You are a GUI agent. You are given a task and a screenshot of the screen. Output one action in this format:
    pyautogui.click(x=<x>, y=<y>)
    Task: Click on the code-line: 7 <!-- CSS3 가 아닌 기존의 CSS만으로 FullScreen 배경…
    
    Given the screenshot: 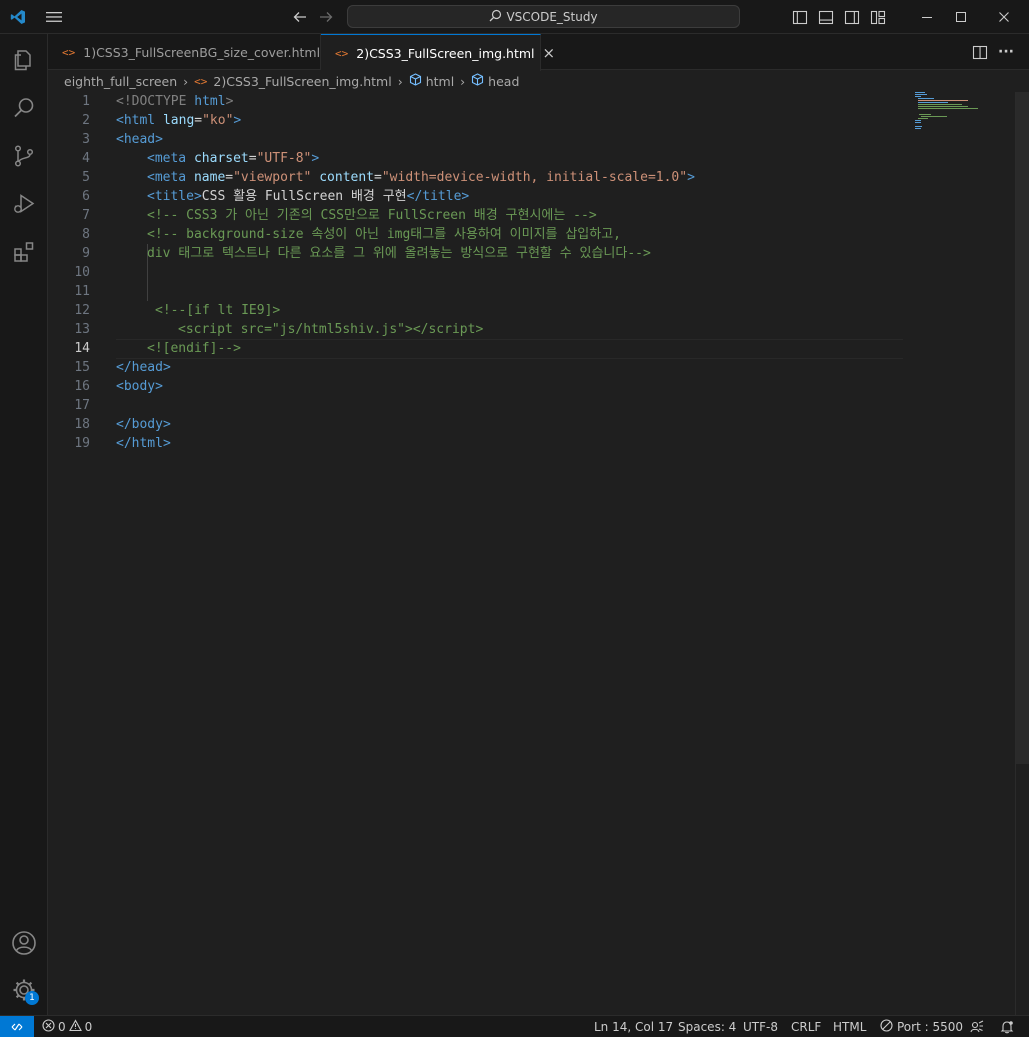 What is the action you would take?
    pyautogui.click(x=478, y=215)
    